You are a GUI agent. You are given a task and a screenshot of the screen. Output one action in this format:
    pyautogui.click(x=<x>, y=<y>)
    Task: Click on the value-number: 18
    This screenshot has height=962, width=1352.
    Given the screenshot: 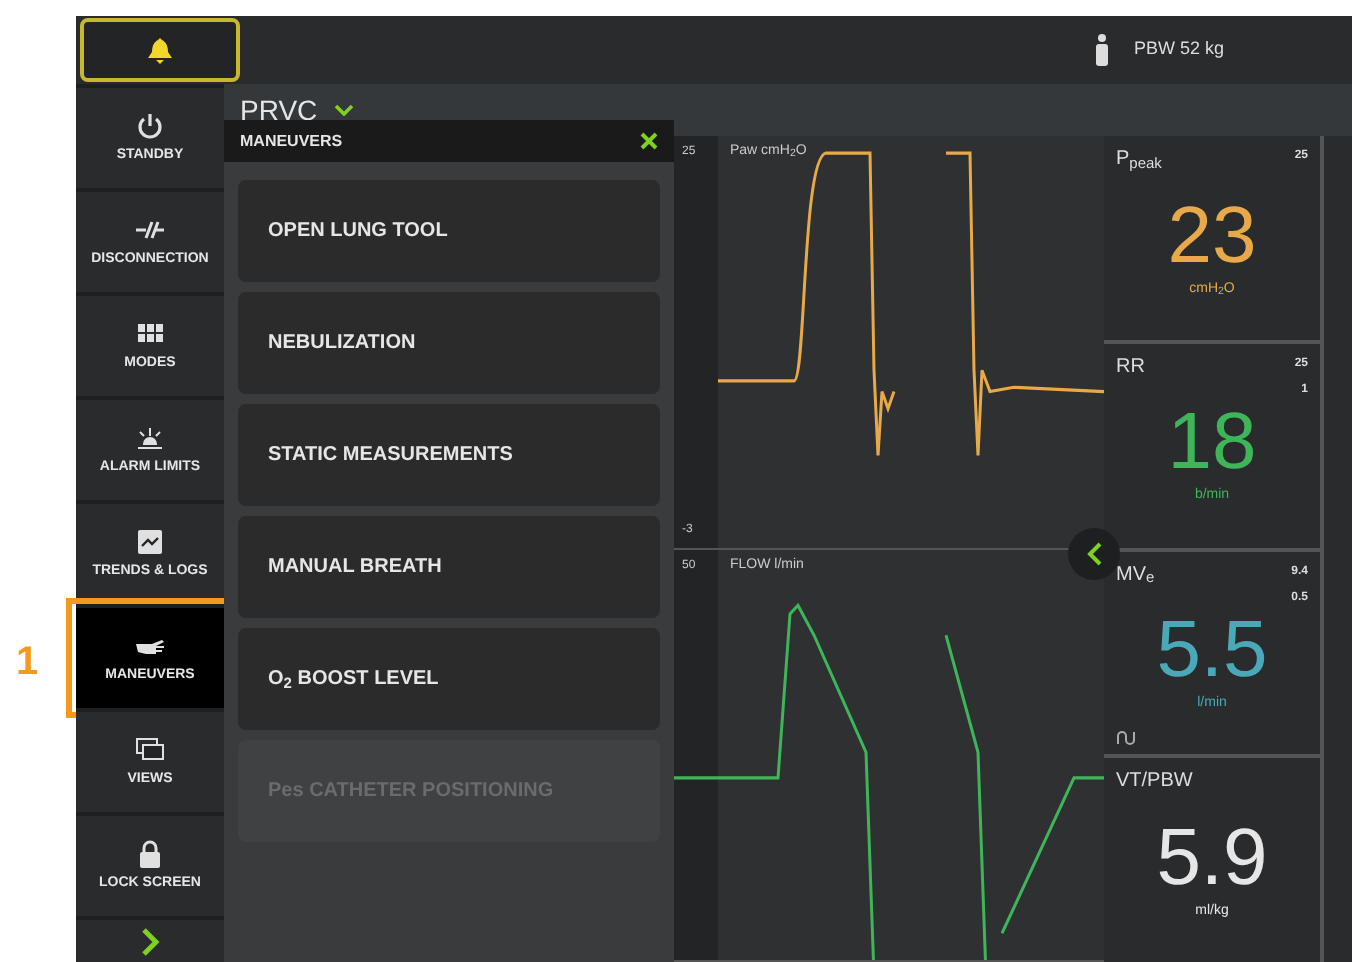 What is the action you would take?
    pyautogui.click(x=1212, y=442)
    